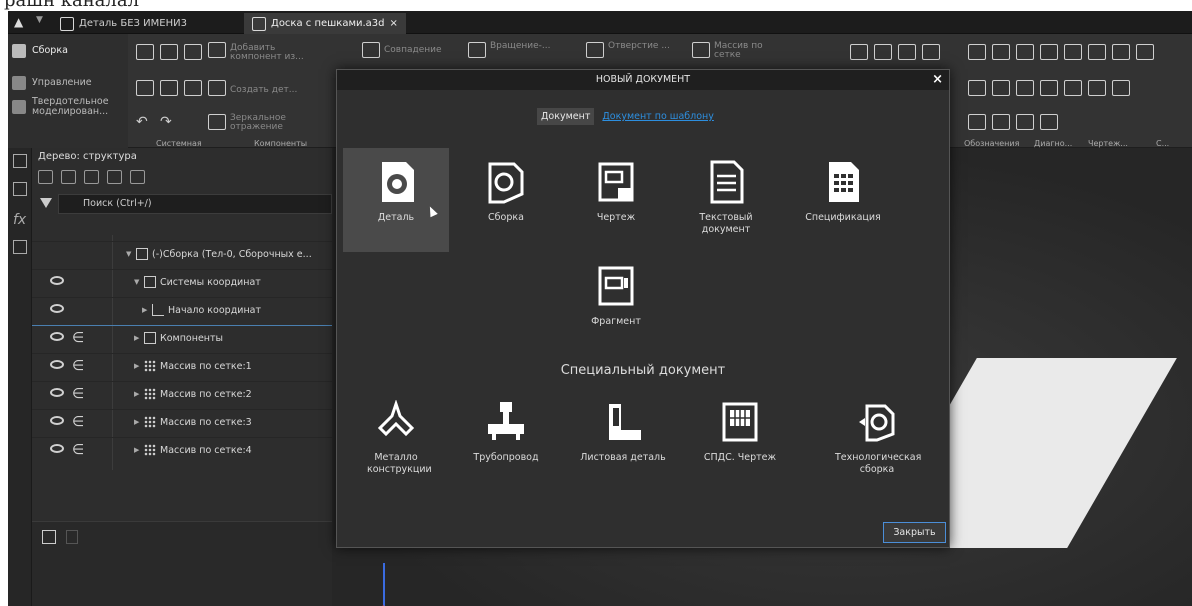 This screenshot has width=1192, height=606. Describe the element at coordinates (182, 395) in the screenshot. I see `tree-row: ∈ ▶ Массив по сетке:2` at that location.